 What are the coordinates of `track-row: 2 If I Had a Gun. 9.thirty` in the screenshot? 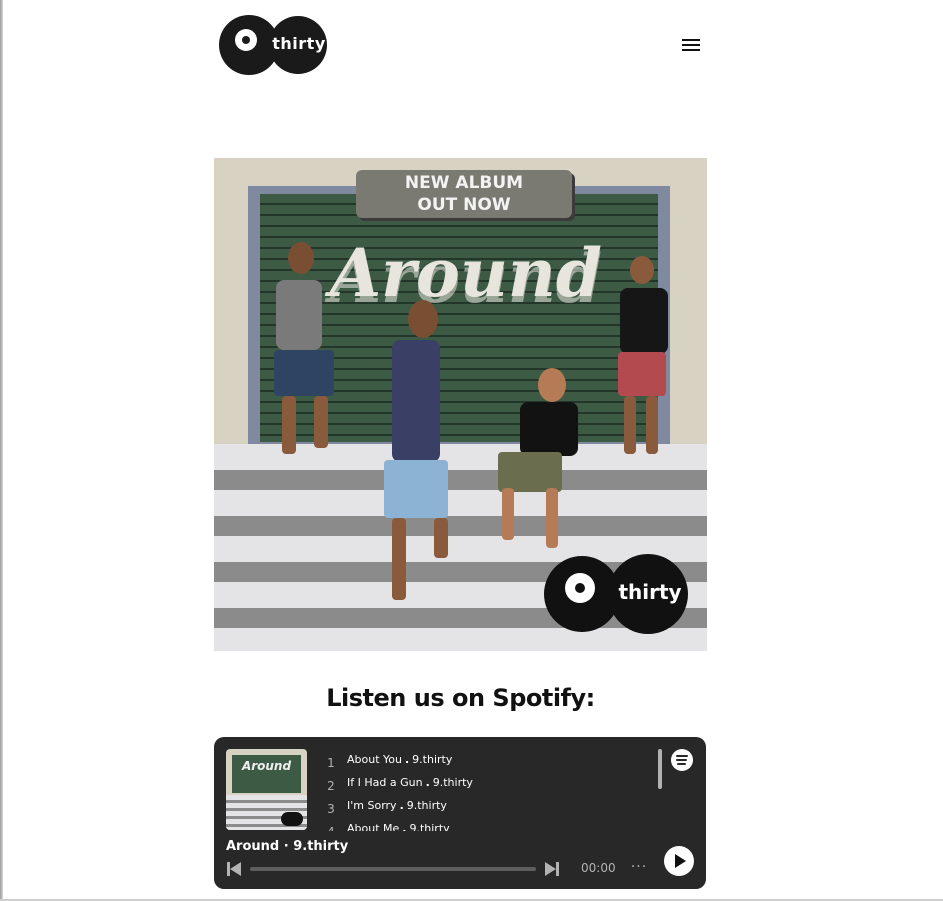 It's located at (487, 785).